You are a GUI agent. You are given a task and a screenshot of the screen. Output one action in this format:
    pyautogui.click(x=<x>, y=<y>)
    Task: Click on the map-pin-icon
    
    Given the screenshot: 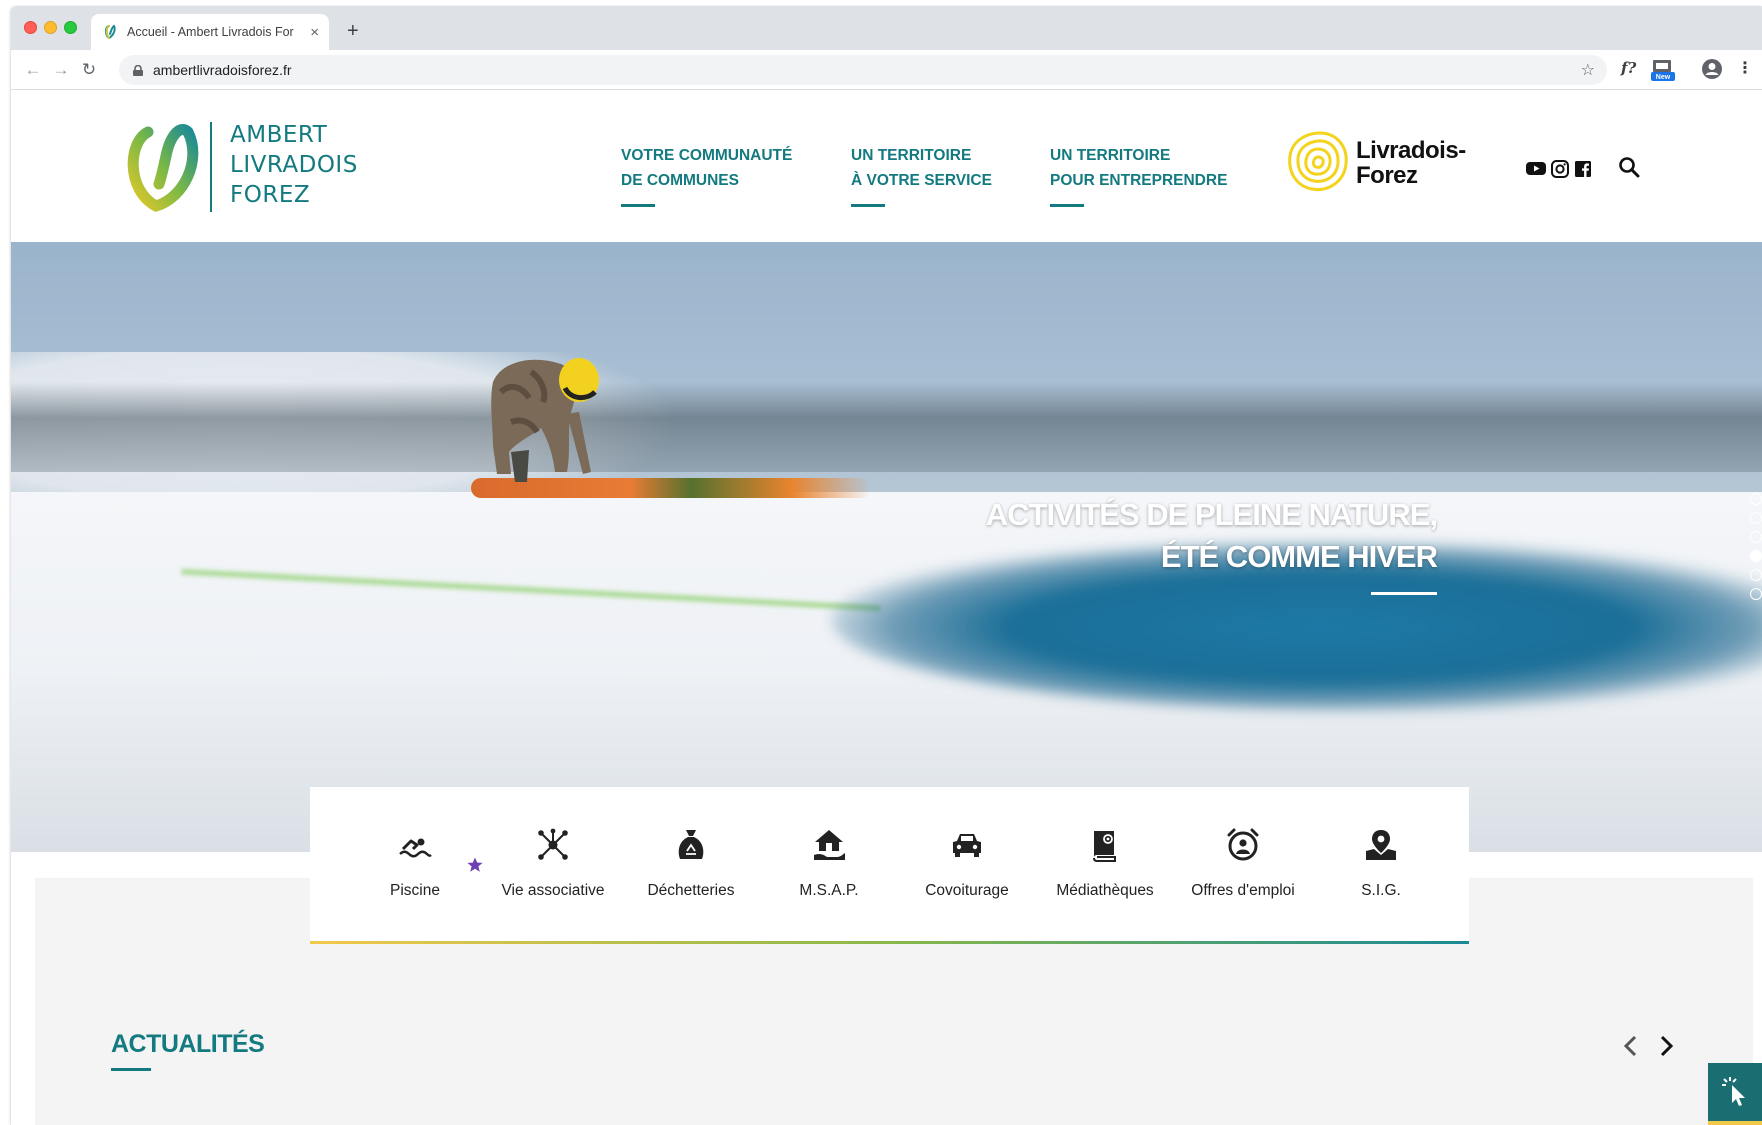 What is the action you would take?
    pyautogui.click(x=1381, y=845)
    